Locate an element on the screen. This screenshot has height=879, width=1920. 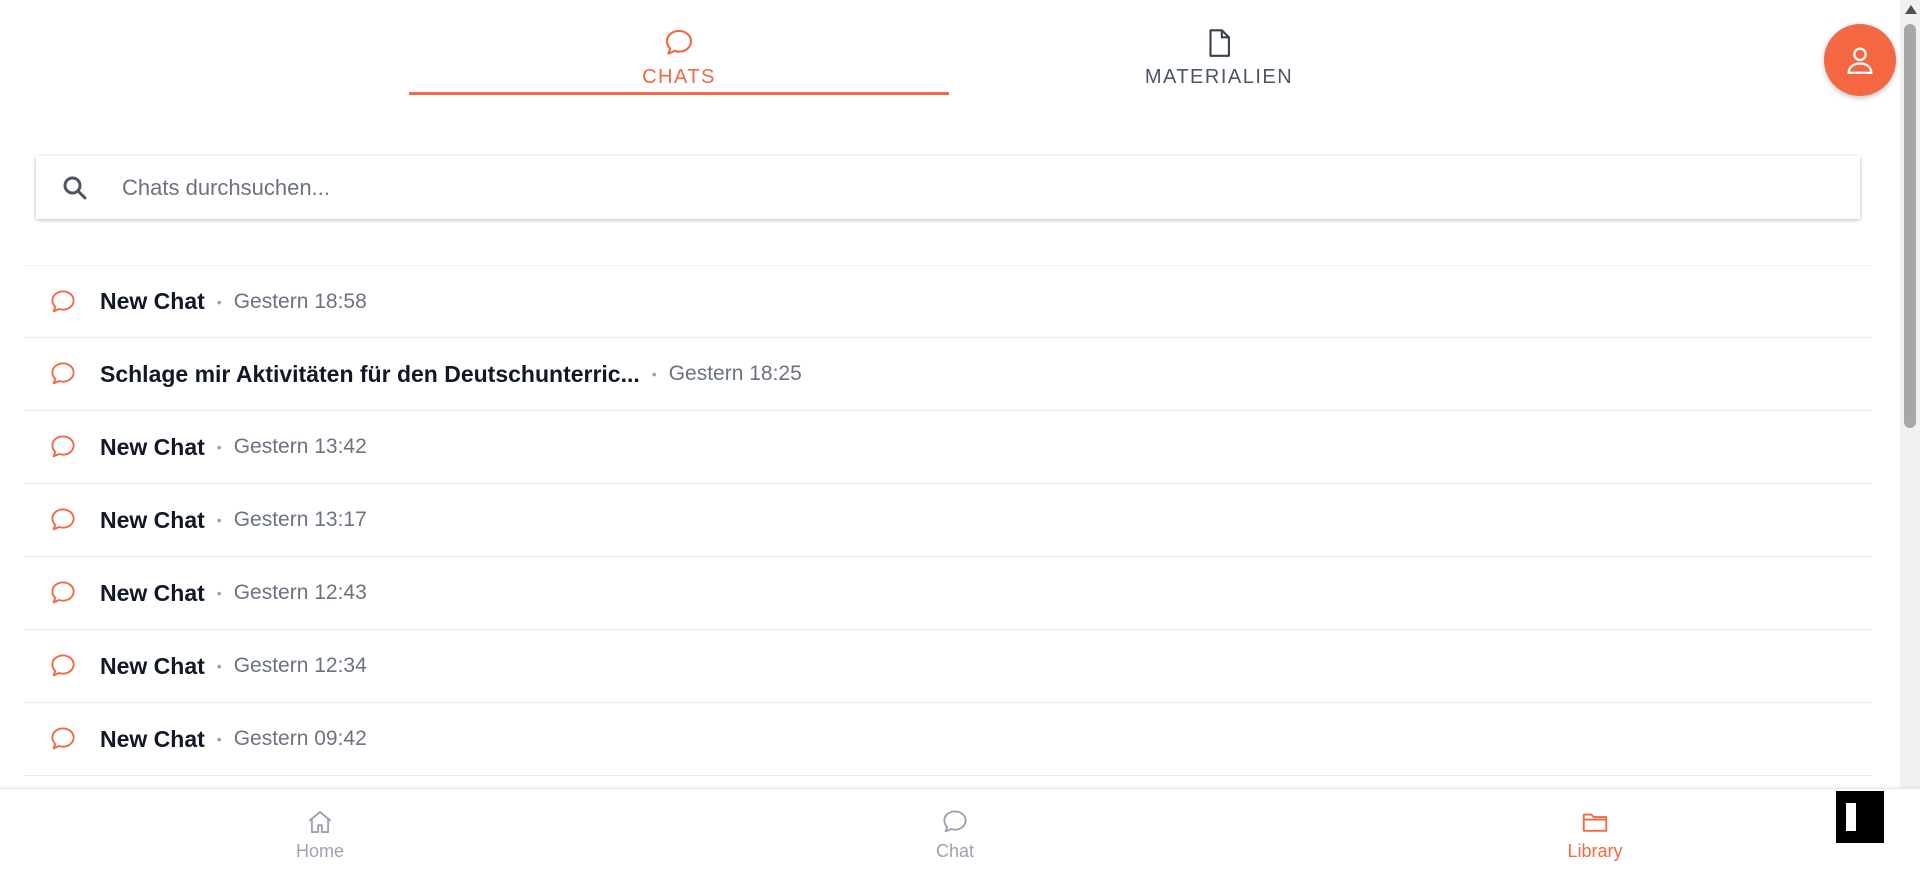
chat-list-item: New Chat • Gestern 18:58 is located at coordinates (948, 301).